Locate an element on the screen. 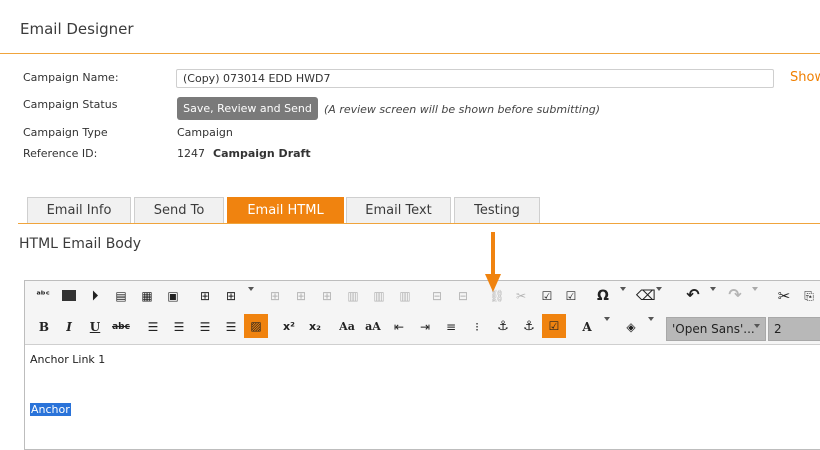 The width and height of the screenshot is (820, 450). redo-icon: ↷ is located at coordinates (735, 294).